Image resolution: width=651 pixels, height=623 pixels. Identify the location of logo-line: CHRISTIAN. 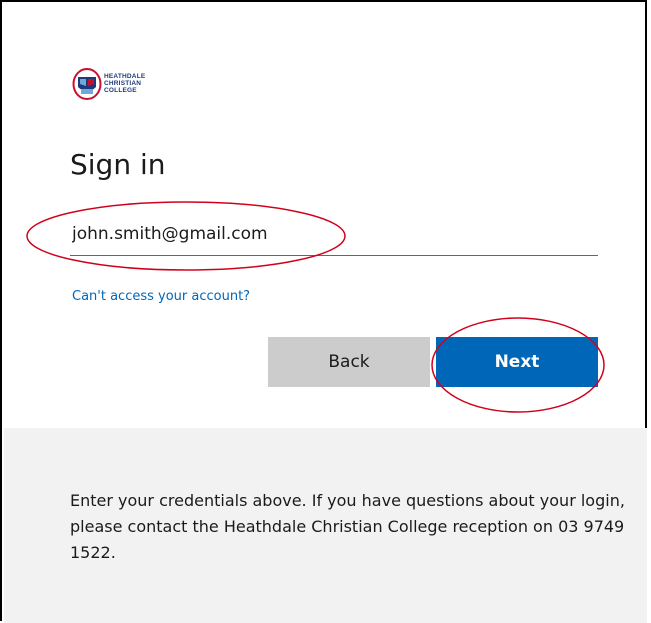
(123, 83).